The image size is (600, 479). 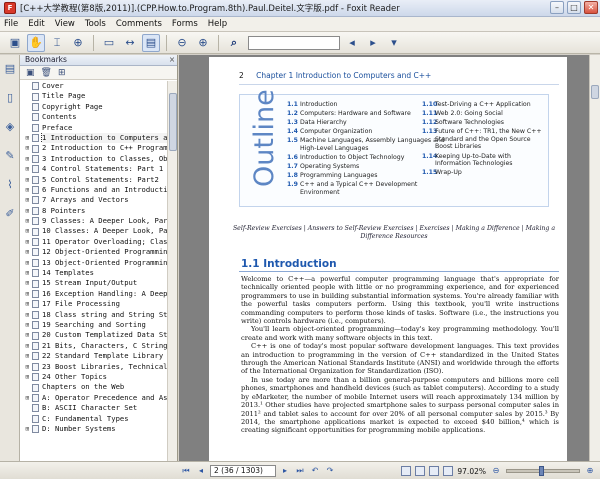 I want to click on bookmark-item: ⊞ 6 Functions and an Introduction to, so click(x=94, y=190).